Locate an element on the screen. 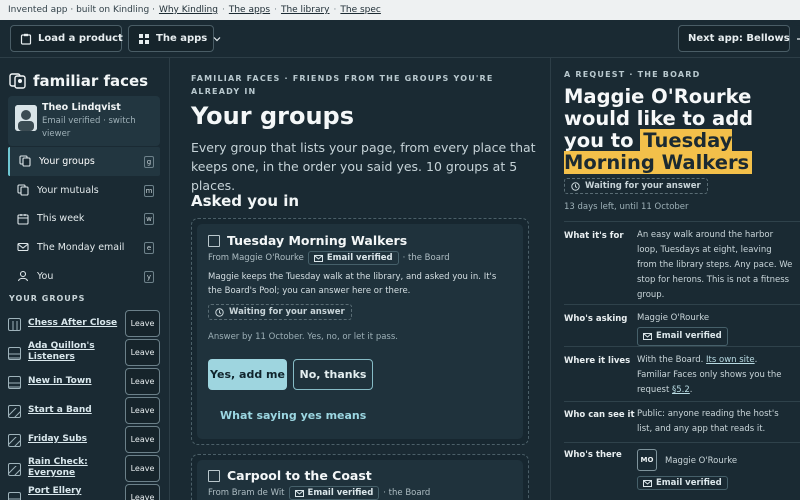 Image resolution: width=800 pixels, height=500 pixels. group-item: Start a Band Leave is located at coordinates (84, 411).